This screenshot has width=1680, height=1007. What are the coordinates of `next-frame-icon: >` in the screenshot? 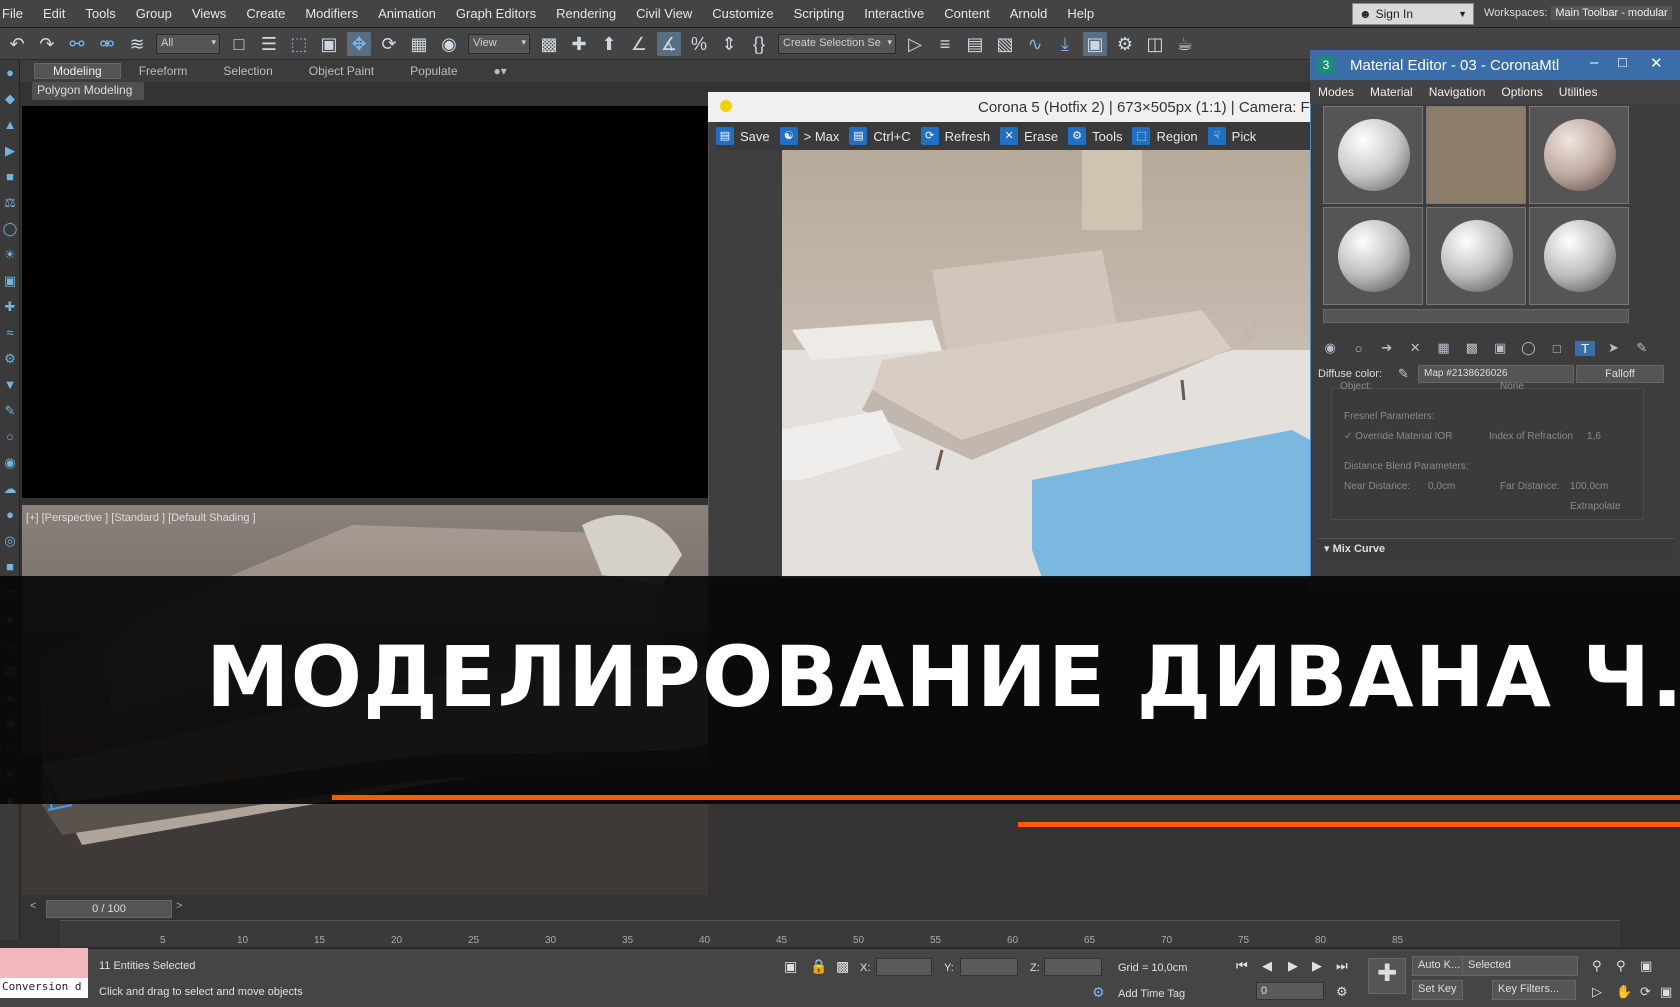 It's located at (179, 906).